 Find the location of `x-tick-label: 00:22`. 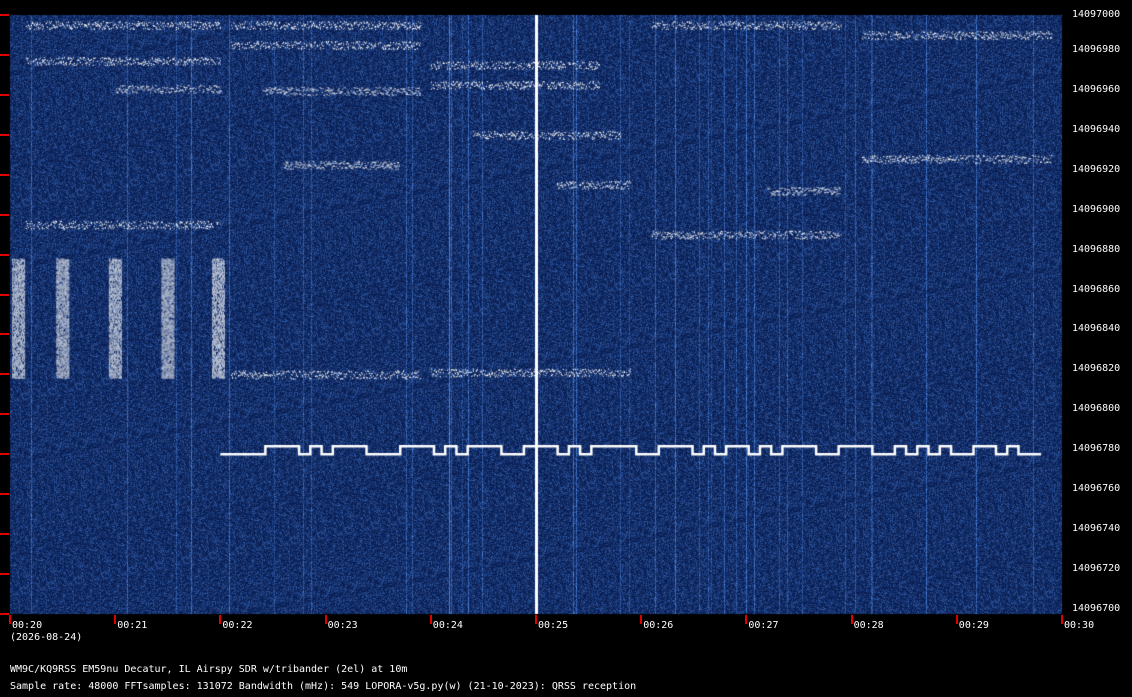

x-tick-label: 00:22 is located at coordinates (237, 625).